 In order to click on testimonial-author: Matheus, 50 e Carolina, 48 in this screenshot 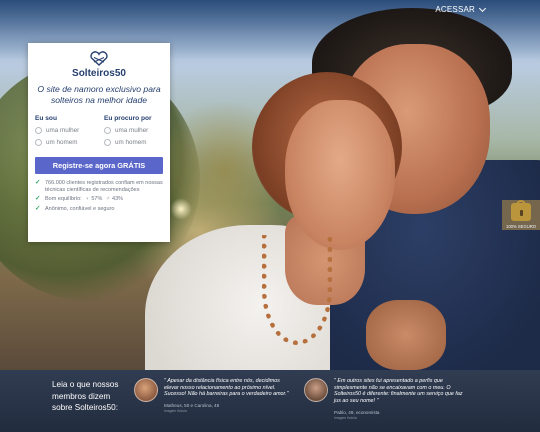, I will do `click(192, 406)`.